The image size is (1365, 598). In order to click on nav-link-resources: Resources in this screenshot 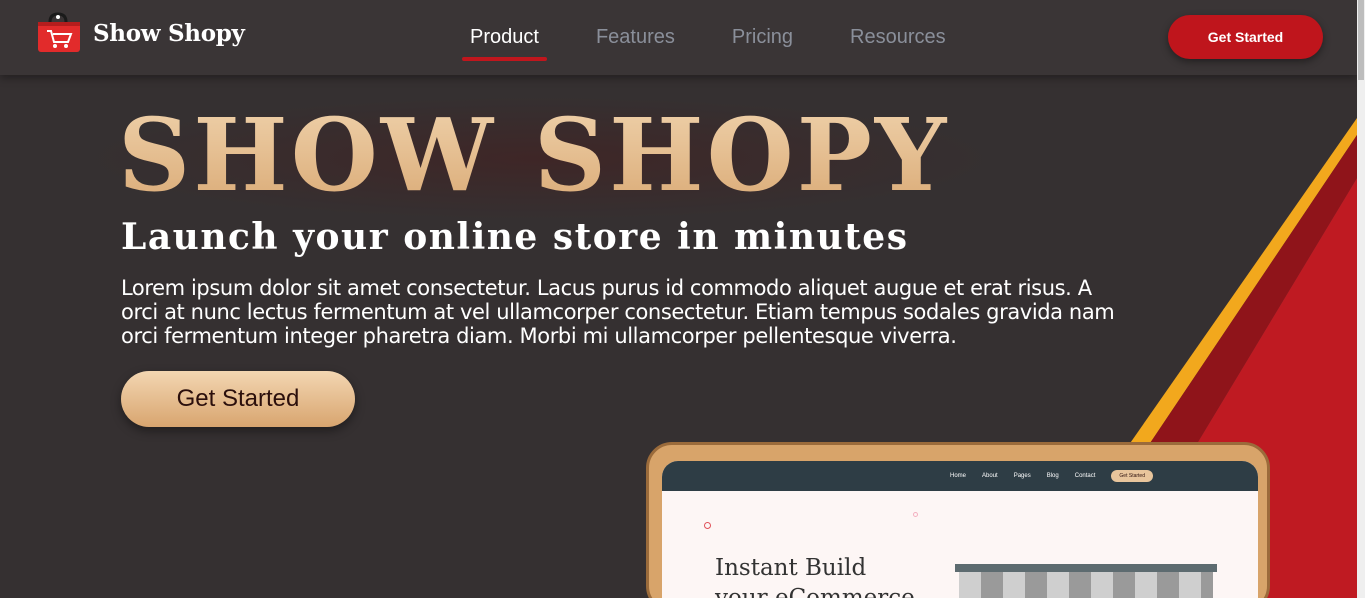, I will do `click(898, 37)`.